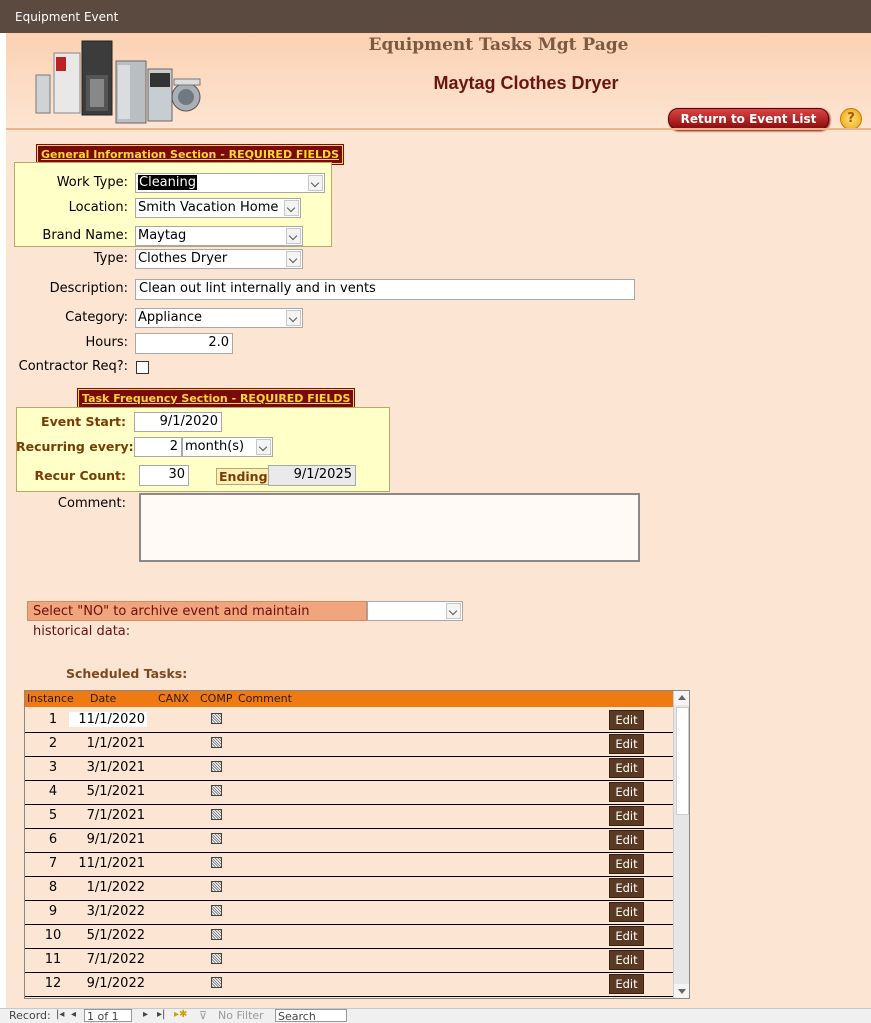  I want to click on row-date: 3/1/2021, so click(108, 767).